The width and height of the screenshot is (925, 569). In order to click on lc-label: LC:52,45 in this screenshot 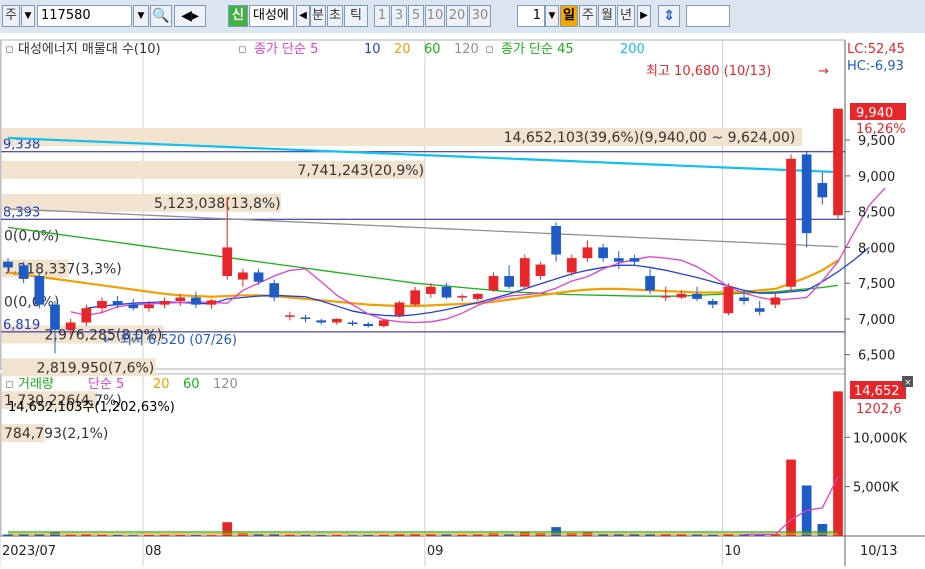, I will do `click(876, 49)`.